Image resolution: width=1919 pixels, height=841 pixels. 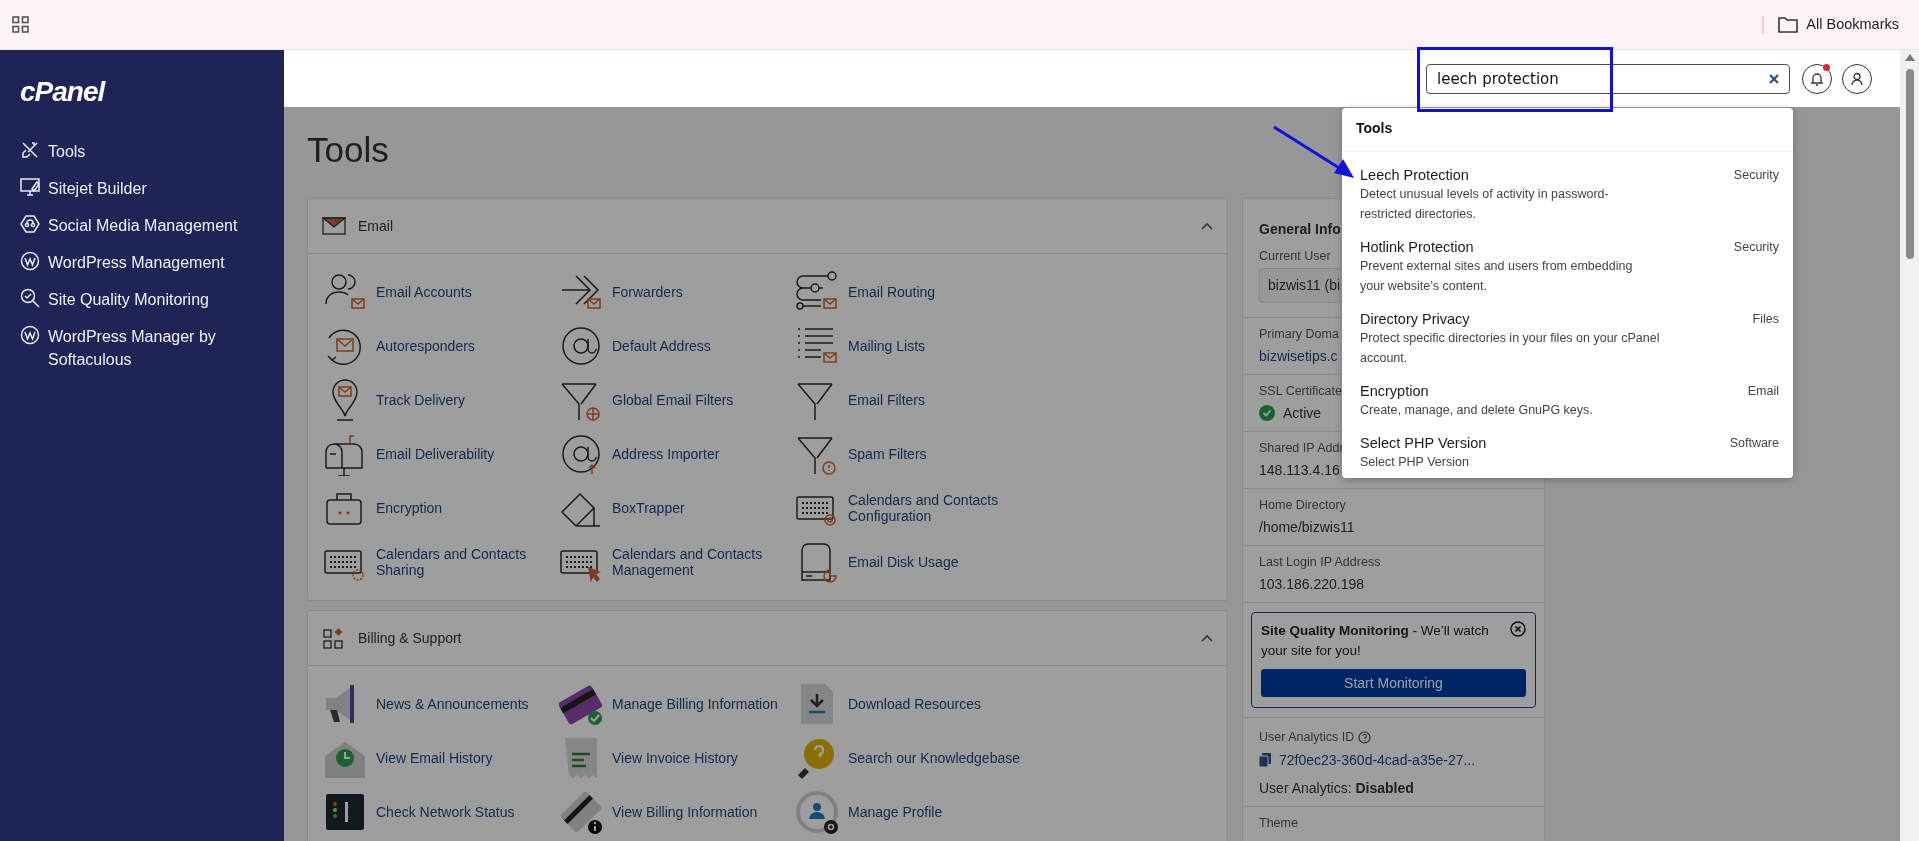 I want to click on monitor-icon, so click(x=30, y=187).